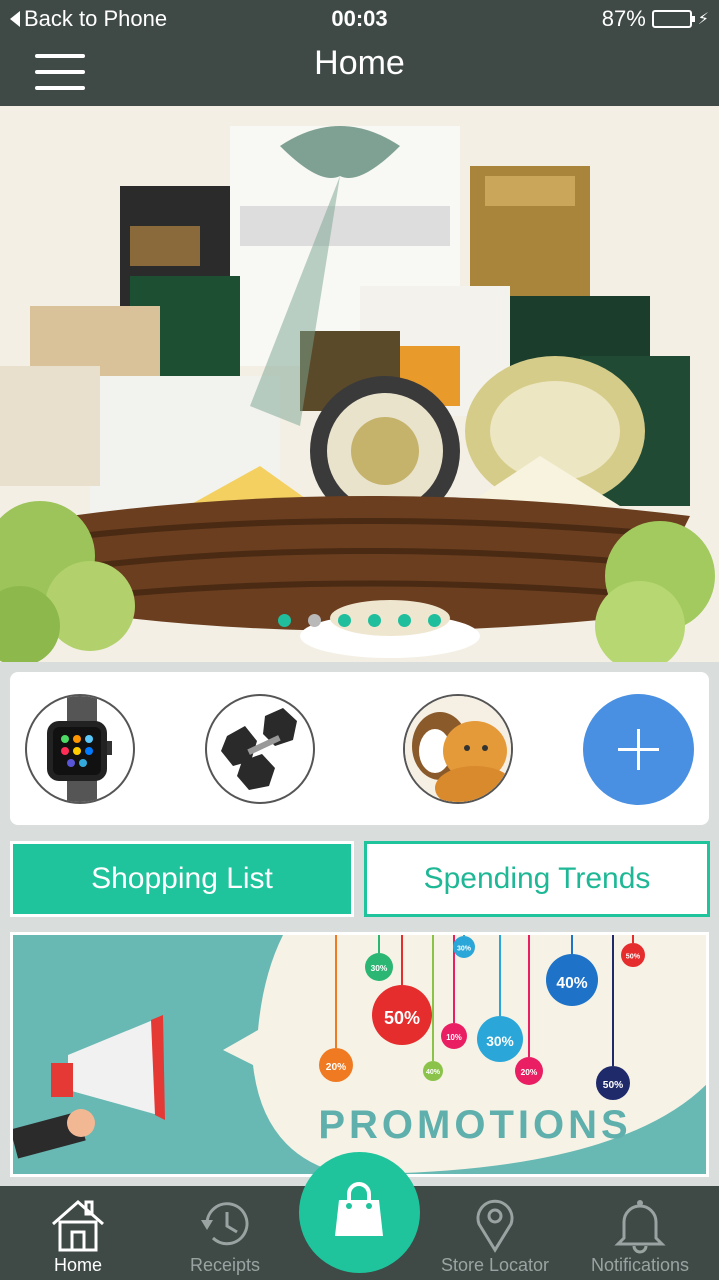  What do you see at coordinates (359, 748) in the screenshot?
I see `category-row` at bounding box center [359, 748].